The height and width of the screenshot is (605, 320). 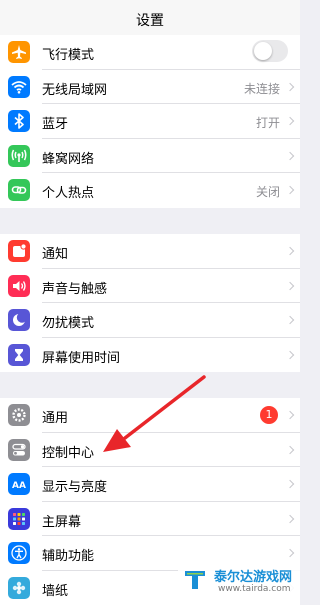 What do you see at coordinates (254, 589) in the screenshot?
I see `watermark-url: www.tairda.com` at bounding box center [254, 589].